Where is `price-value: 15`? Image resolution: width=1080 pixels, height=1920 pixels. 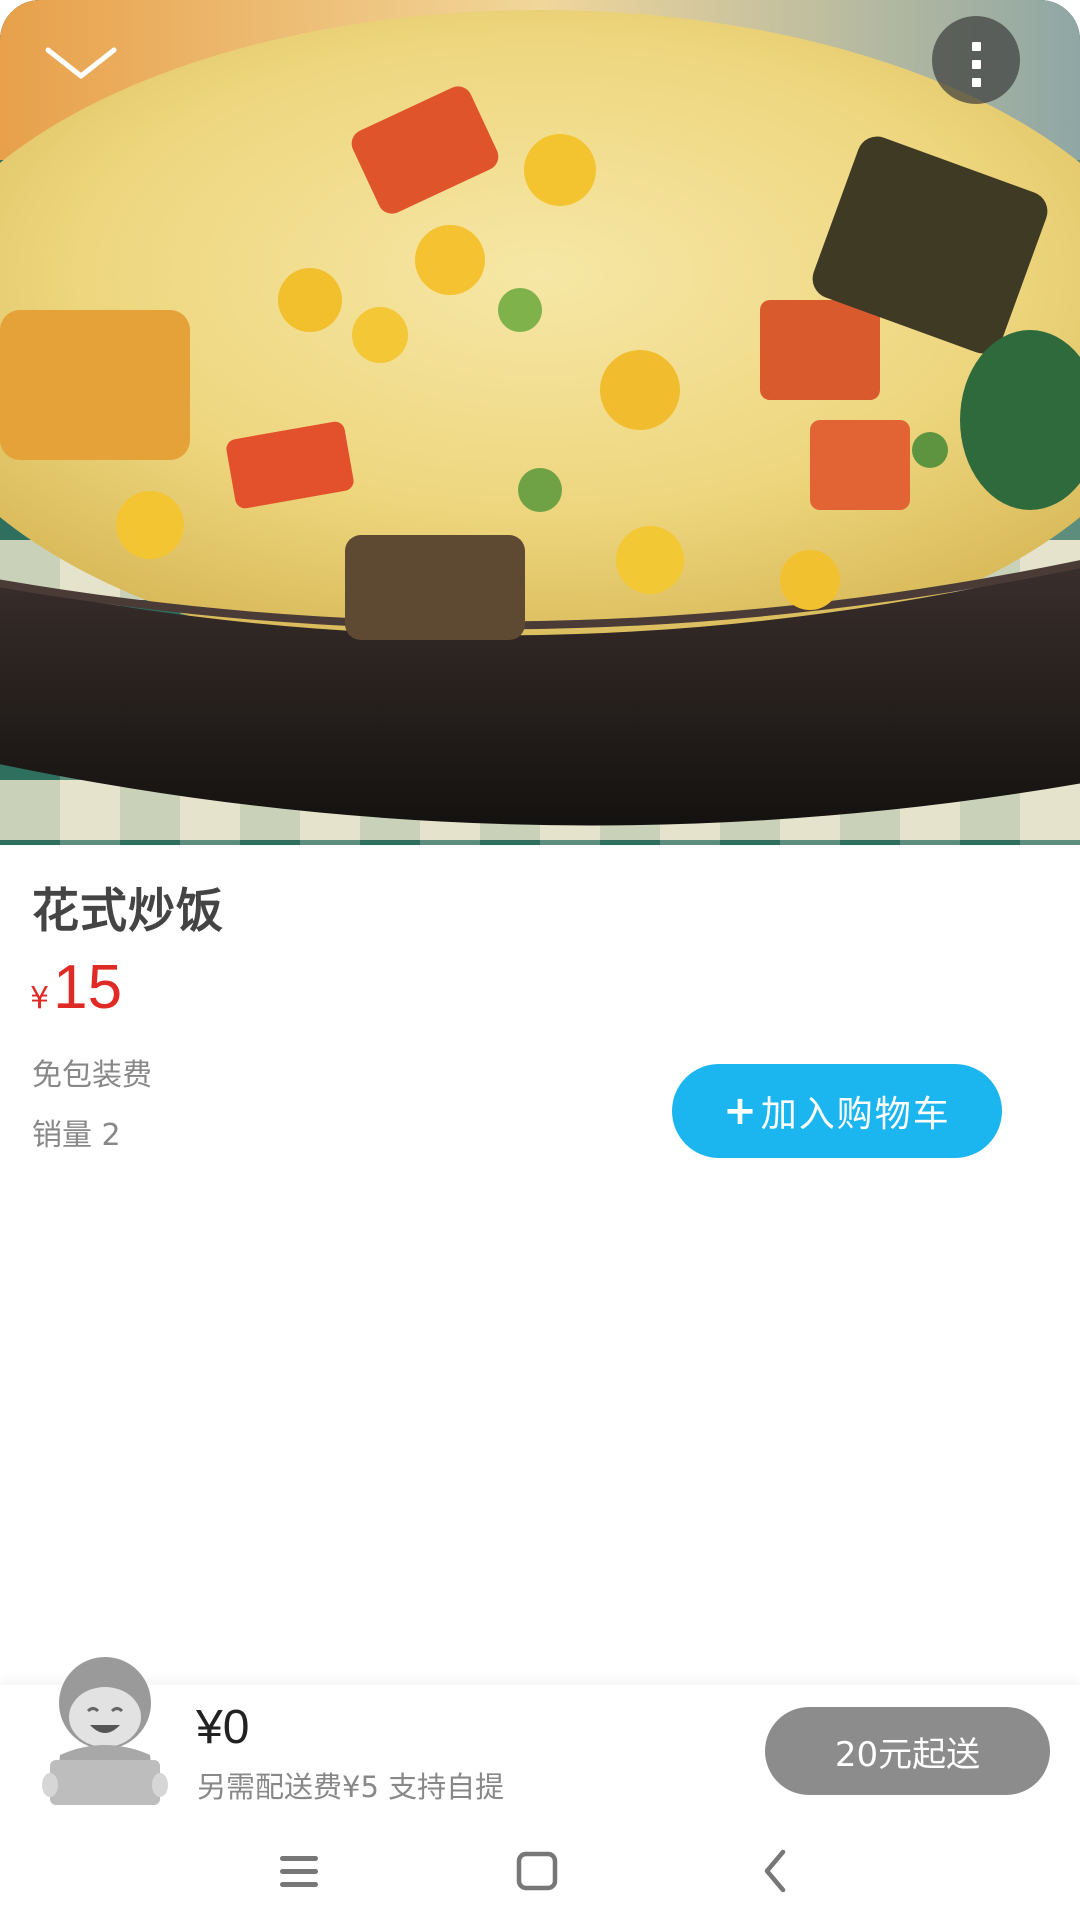
price-value: 15 is located at coordinates (88, 987).